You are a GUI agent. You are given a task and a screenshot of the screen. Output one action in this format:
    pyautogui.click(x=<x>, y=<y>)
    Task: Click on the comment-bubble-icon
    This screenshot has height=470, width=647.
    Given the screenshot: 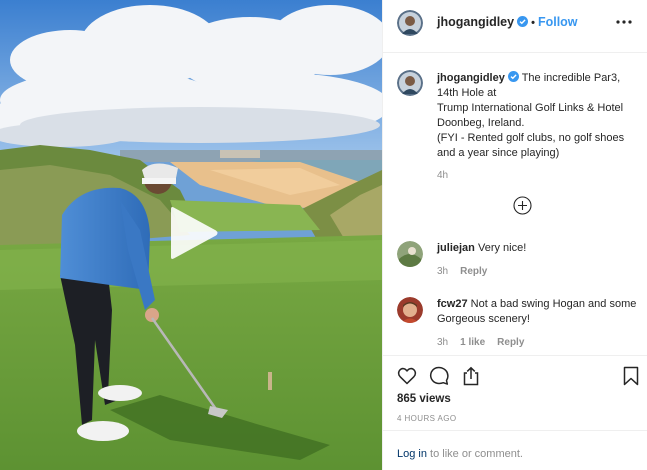 What is the action you would take?
    pyautogui.click(x=439, y=376)
    